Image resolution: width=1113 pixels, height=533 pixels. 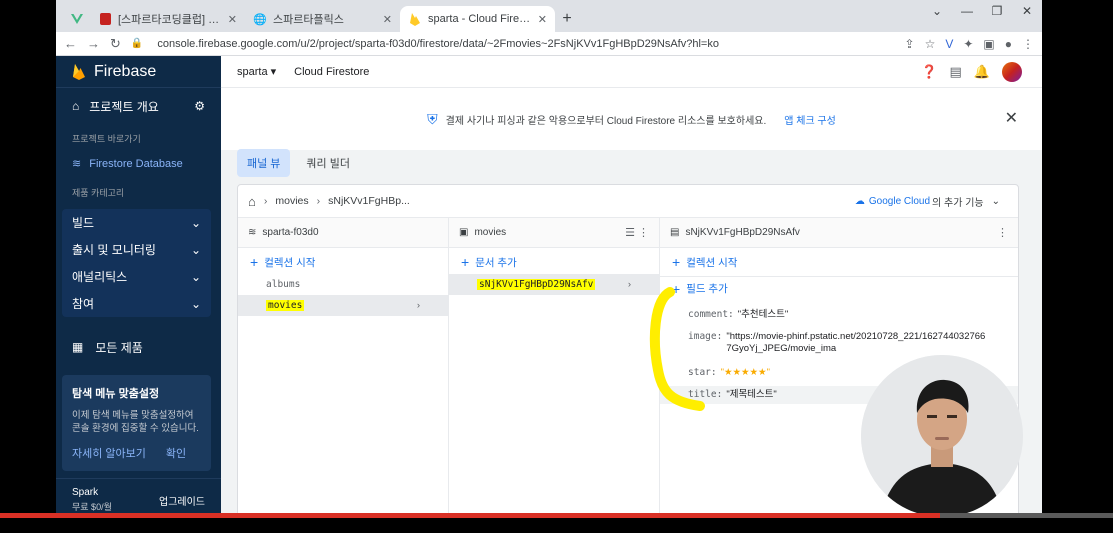 What do you see at coordinates (83, 304) in the screenshot?
I see `group-label: 참여` at bounding box center [83, 304].